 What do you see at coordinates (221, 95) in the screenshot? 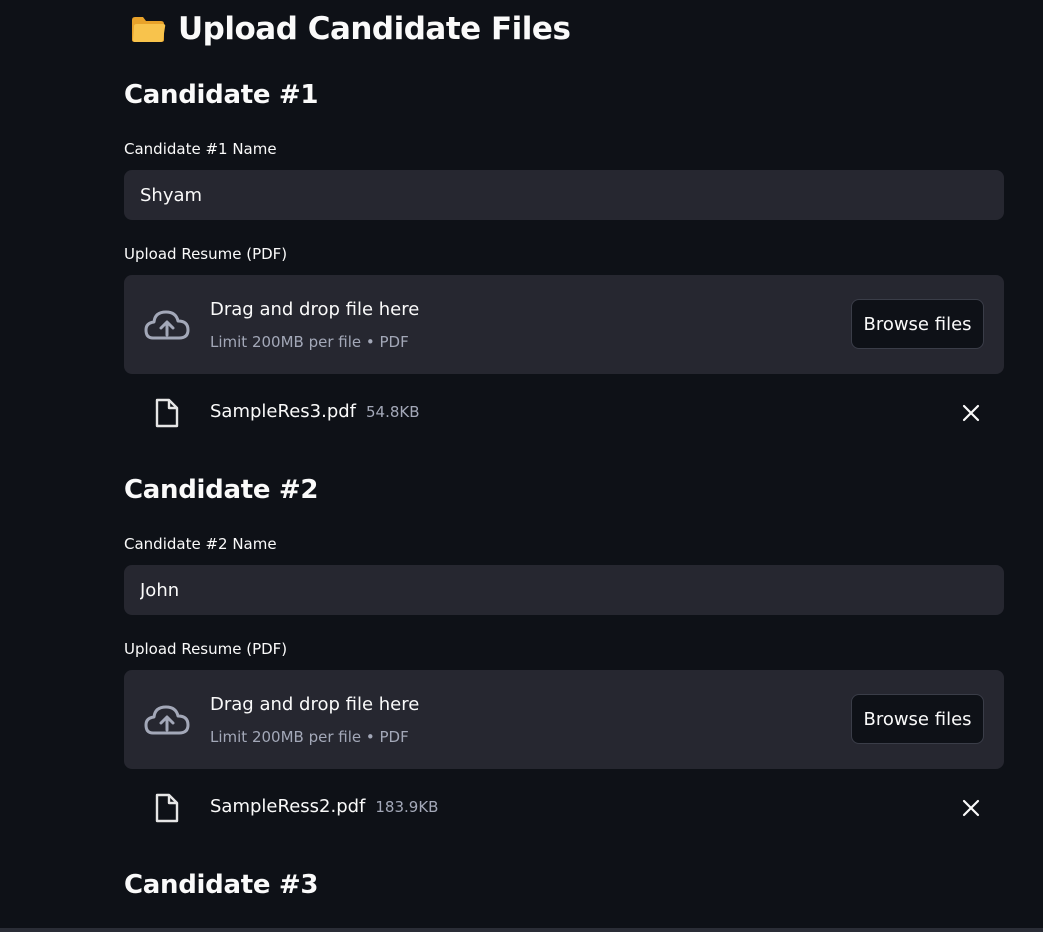
I see `candidate-heading: Candidate #1` at bounding box center [221, 95].